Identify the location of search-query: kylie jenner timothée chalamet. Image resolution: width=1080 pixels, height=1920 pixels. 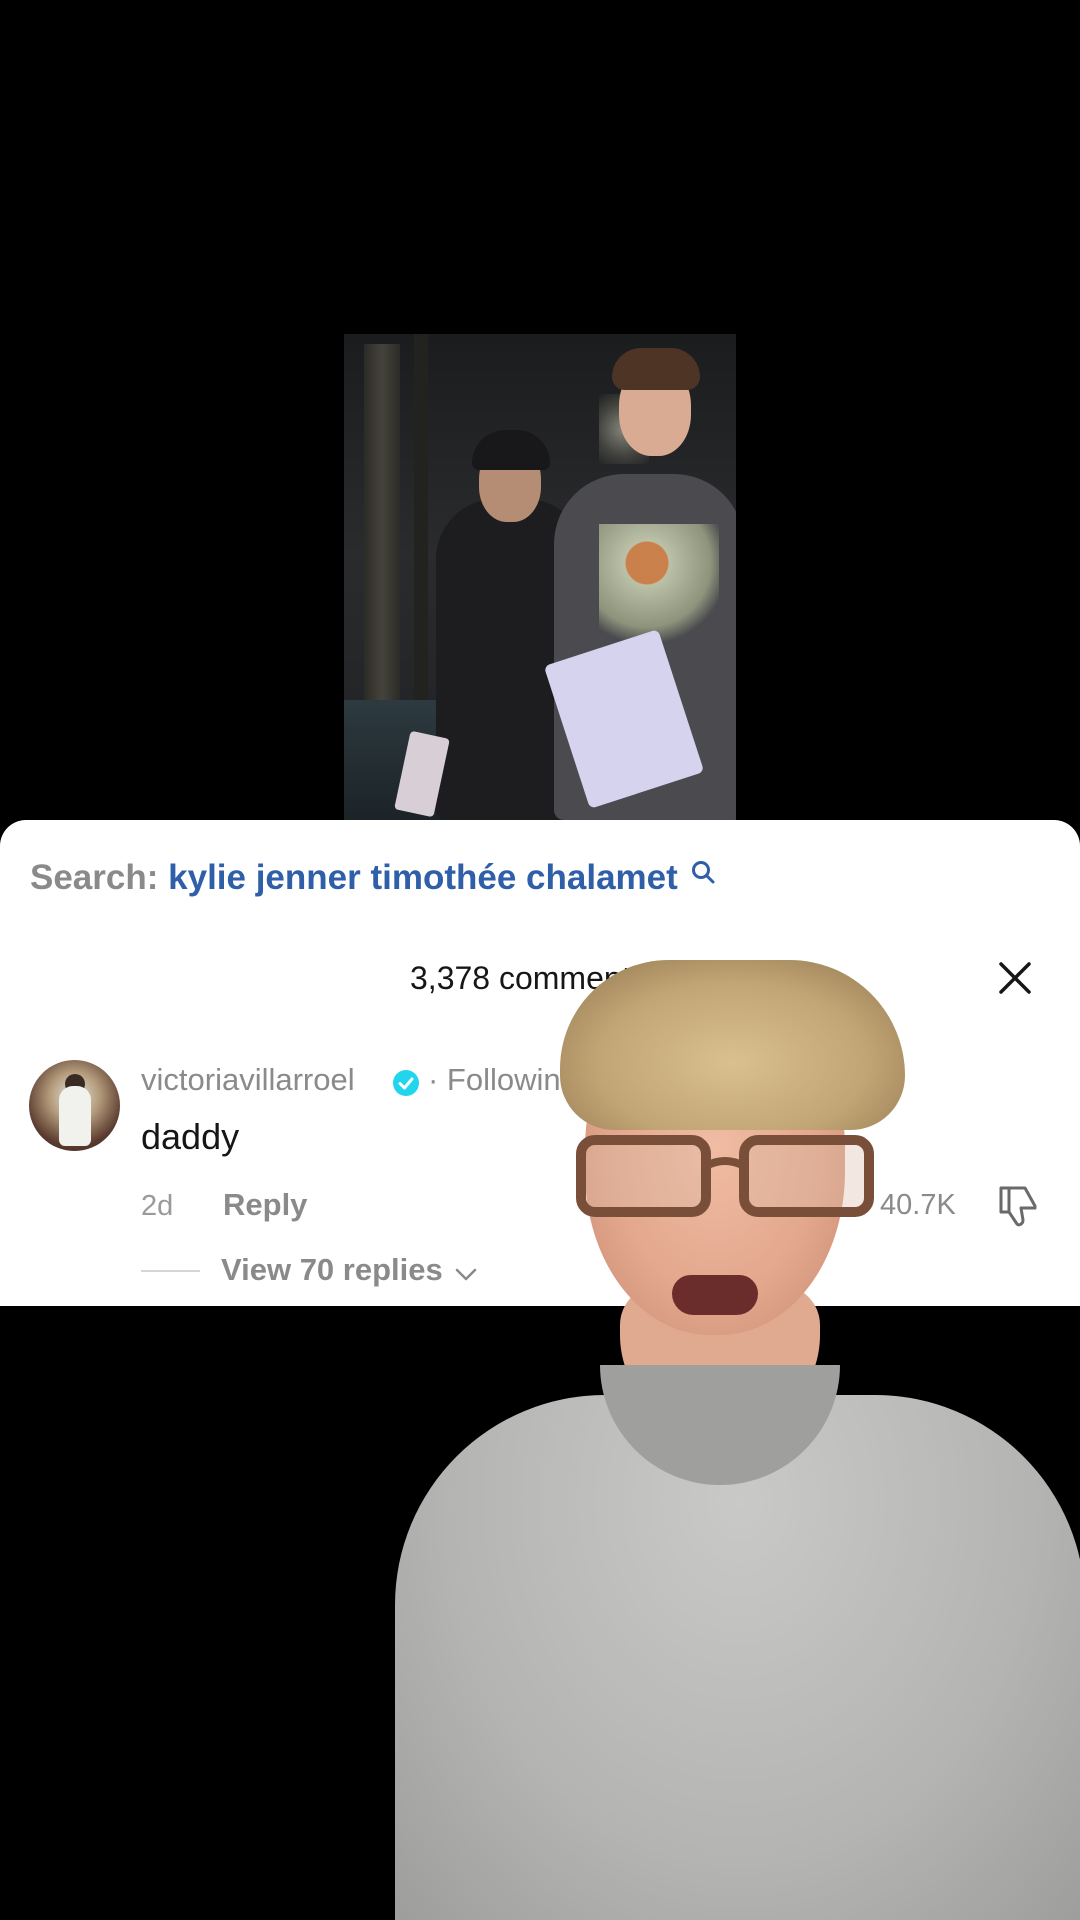
(423, 877).